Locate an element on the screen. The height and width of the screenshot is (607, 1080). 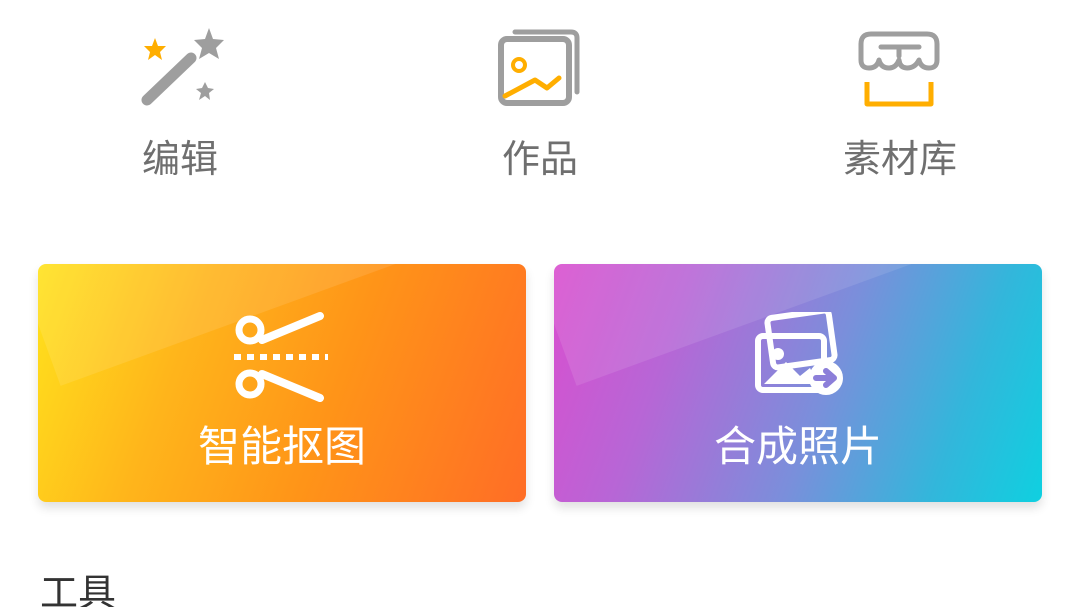
nav-library: 素材库 is located at coordinates (900, 107).